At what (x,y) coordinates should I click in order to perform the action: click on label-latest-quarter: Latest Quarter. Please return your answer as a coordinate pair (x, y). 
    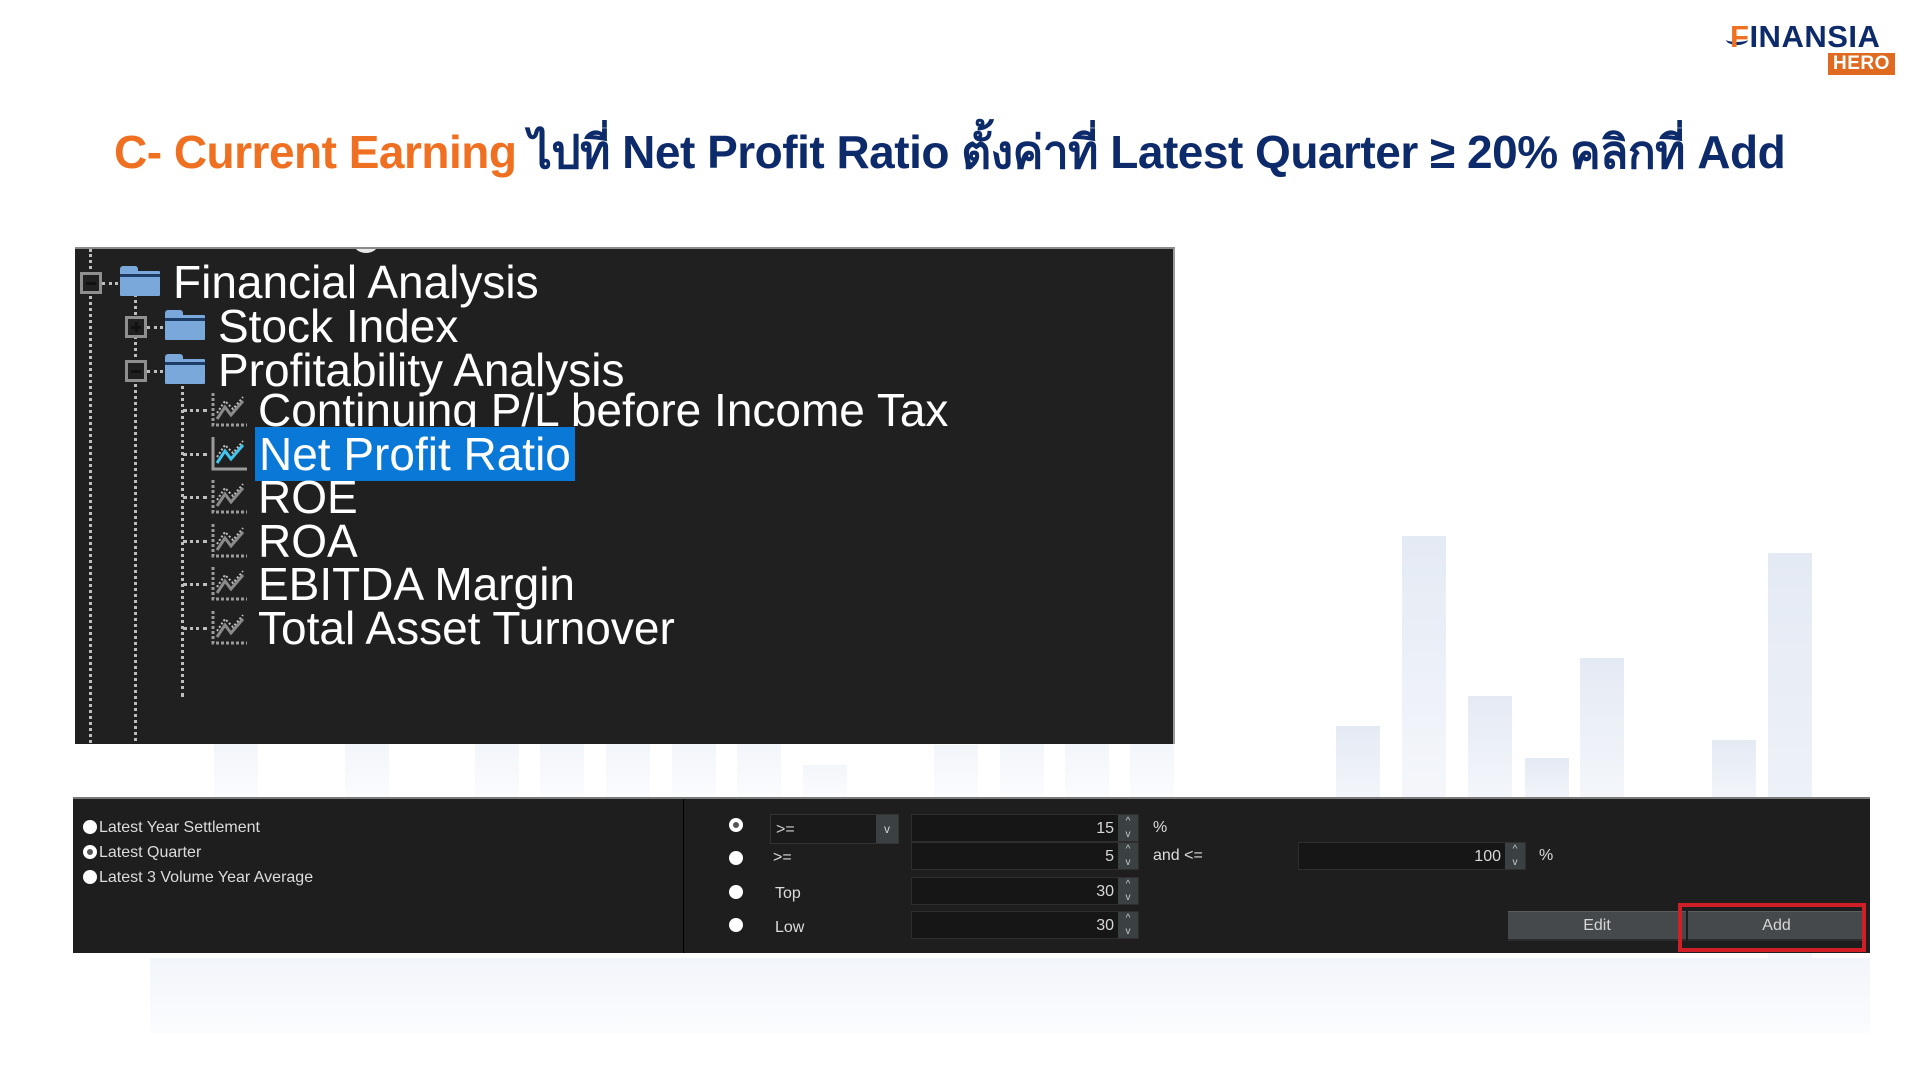
    Looking at the image, I should click on (150, 852).